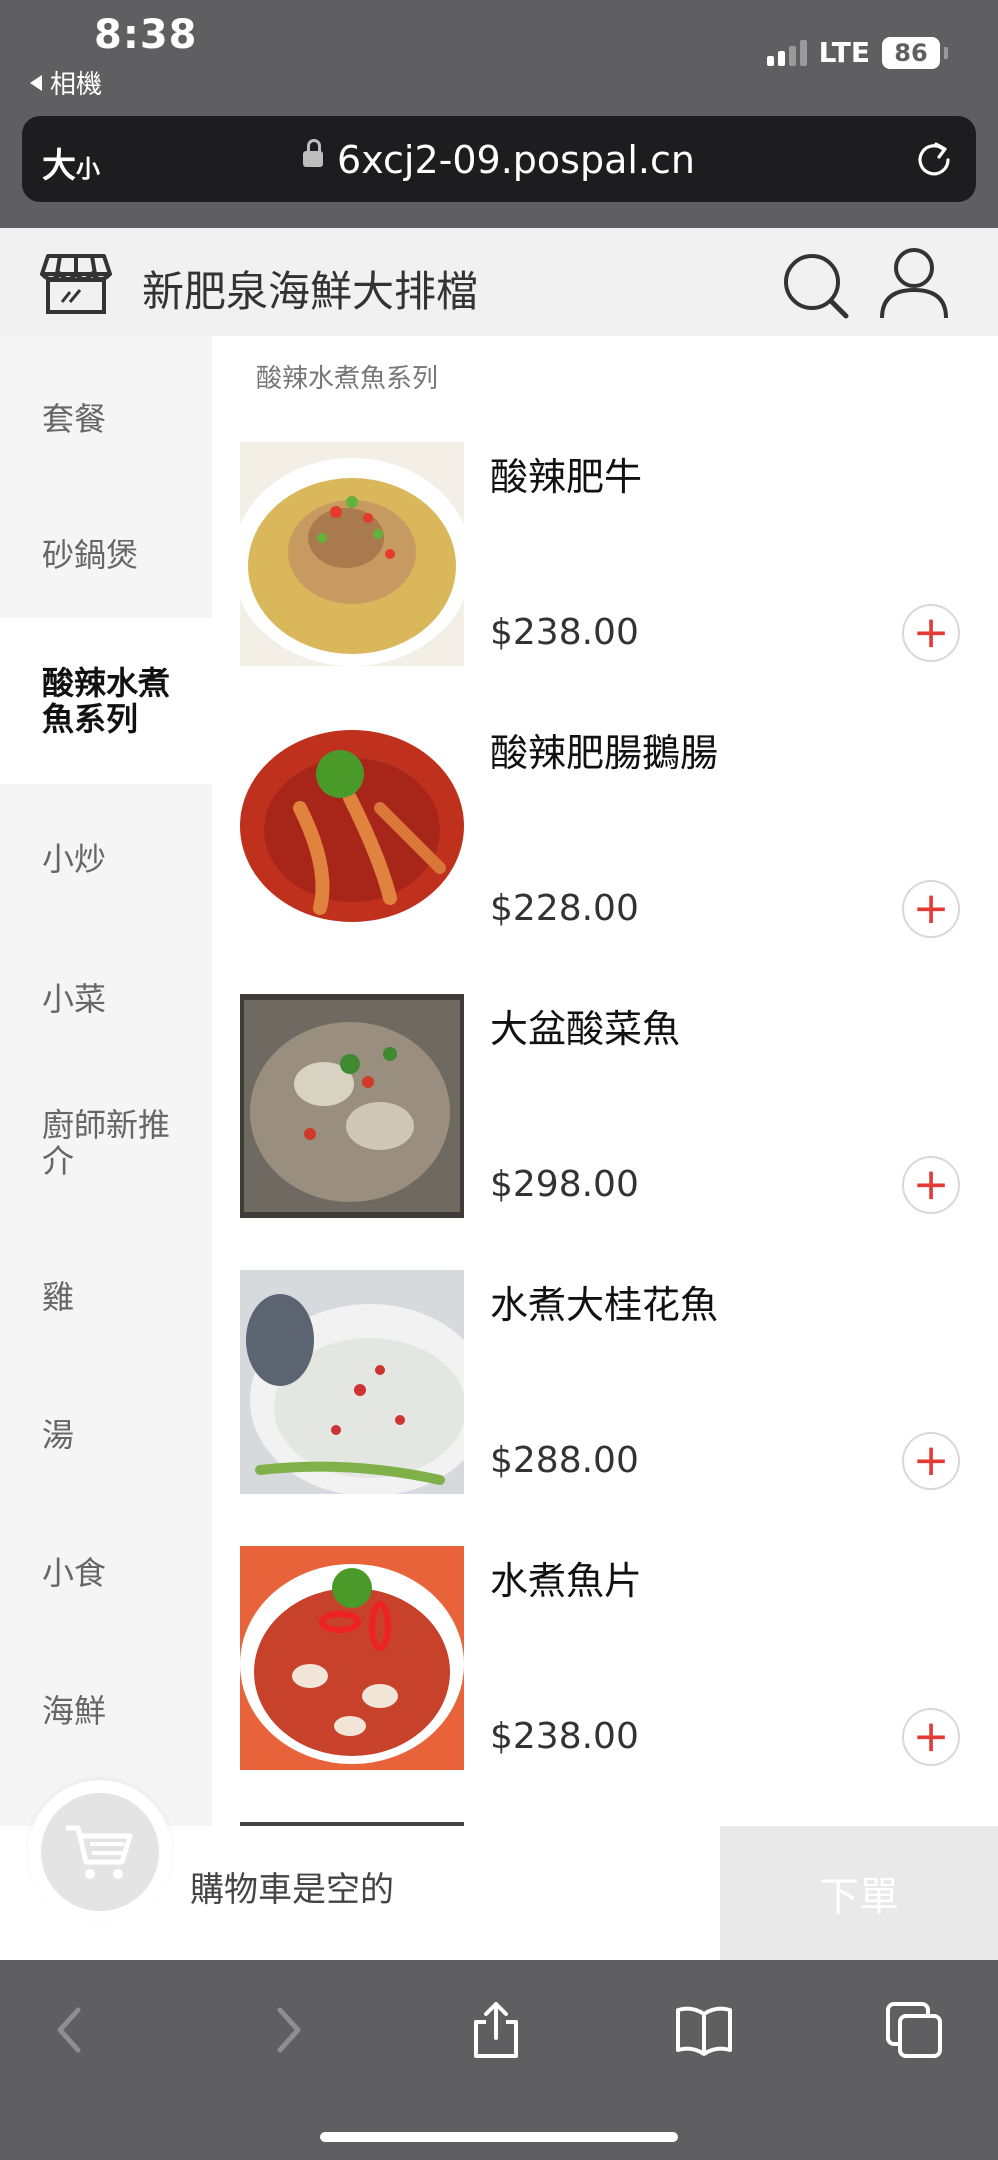  Describe the element at coordinates (499, 282) in the screenshot. I see `app-header: 新肥泉海鮮大排檔` at that location.